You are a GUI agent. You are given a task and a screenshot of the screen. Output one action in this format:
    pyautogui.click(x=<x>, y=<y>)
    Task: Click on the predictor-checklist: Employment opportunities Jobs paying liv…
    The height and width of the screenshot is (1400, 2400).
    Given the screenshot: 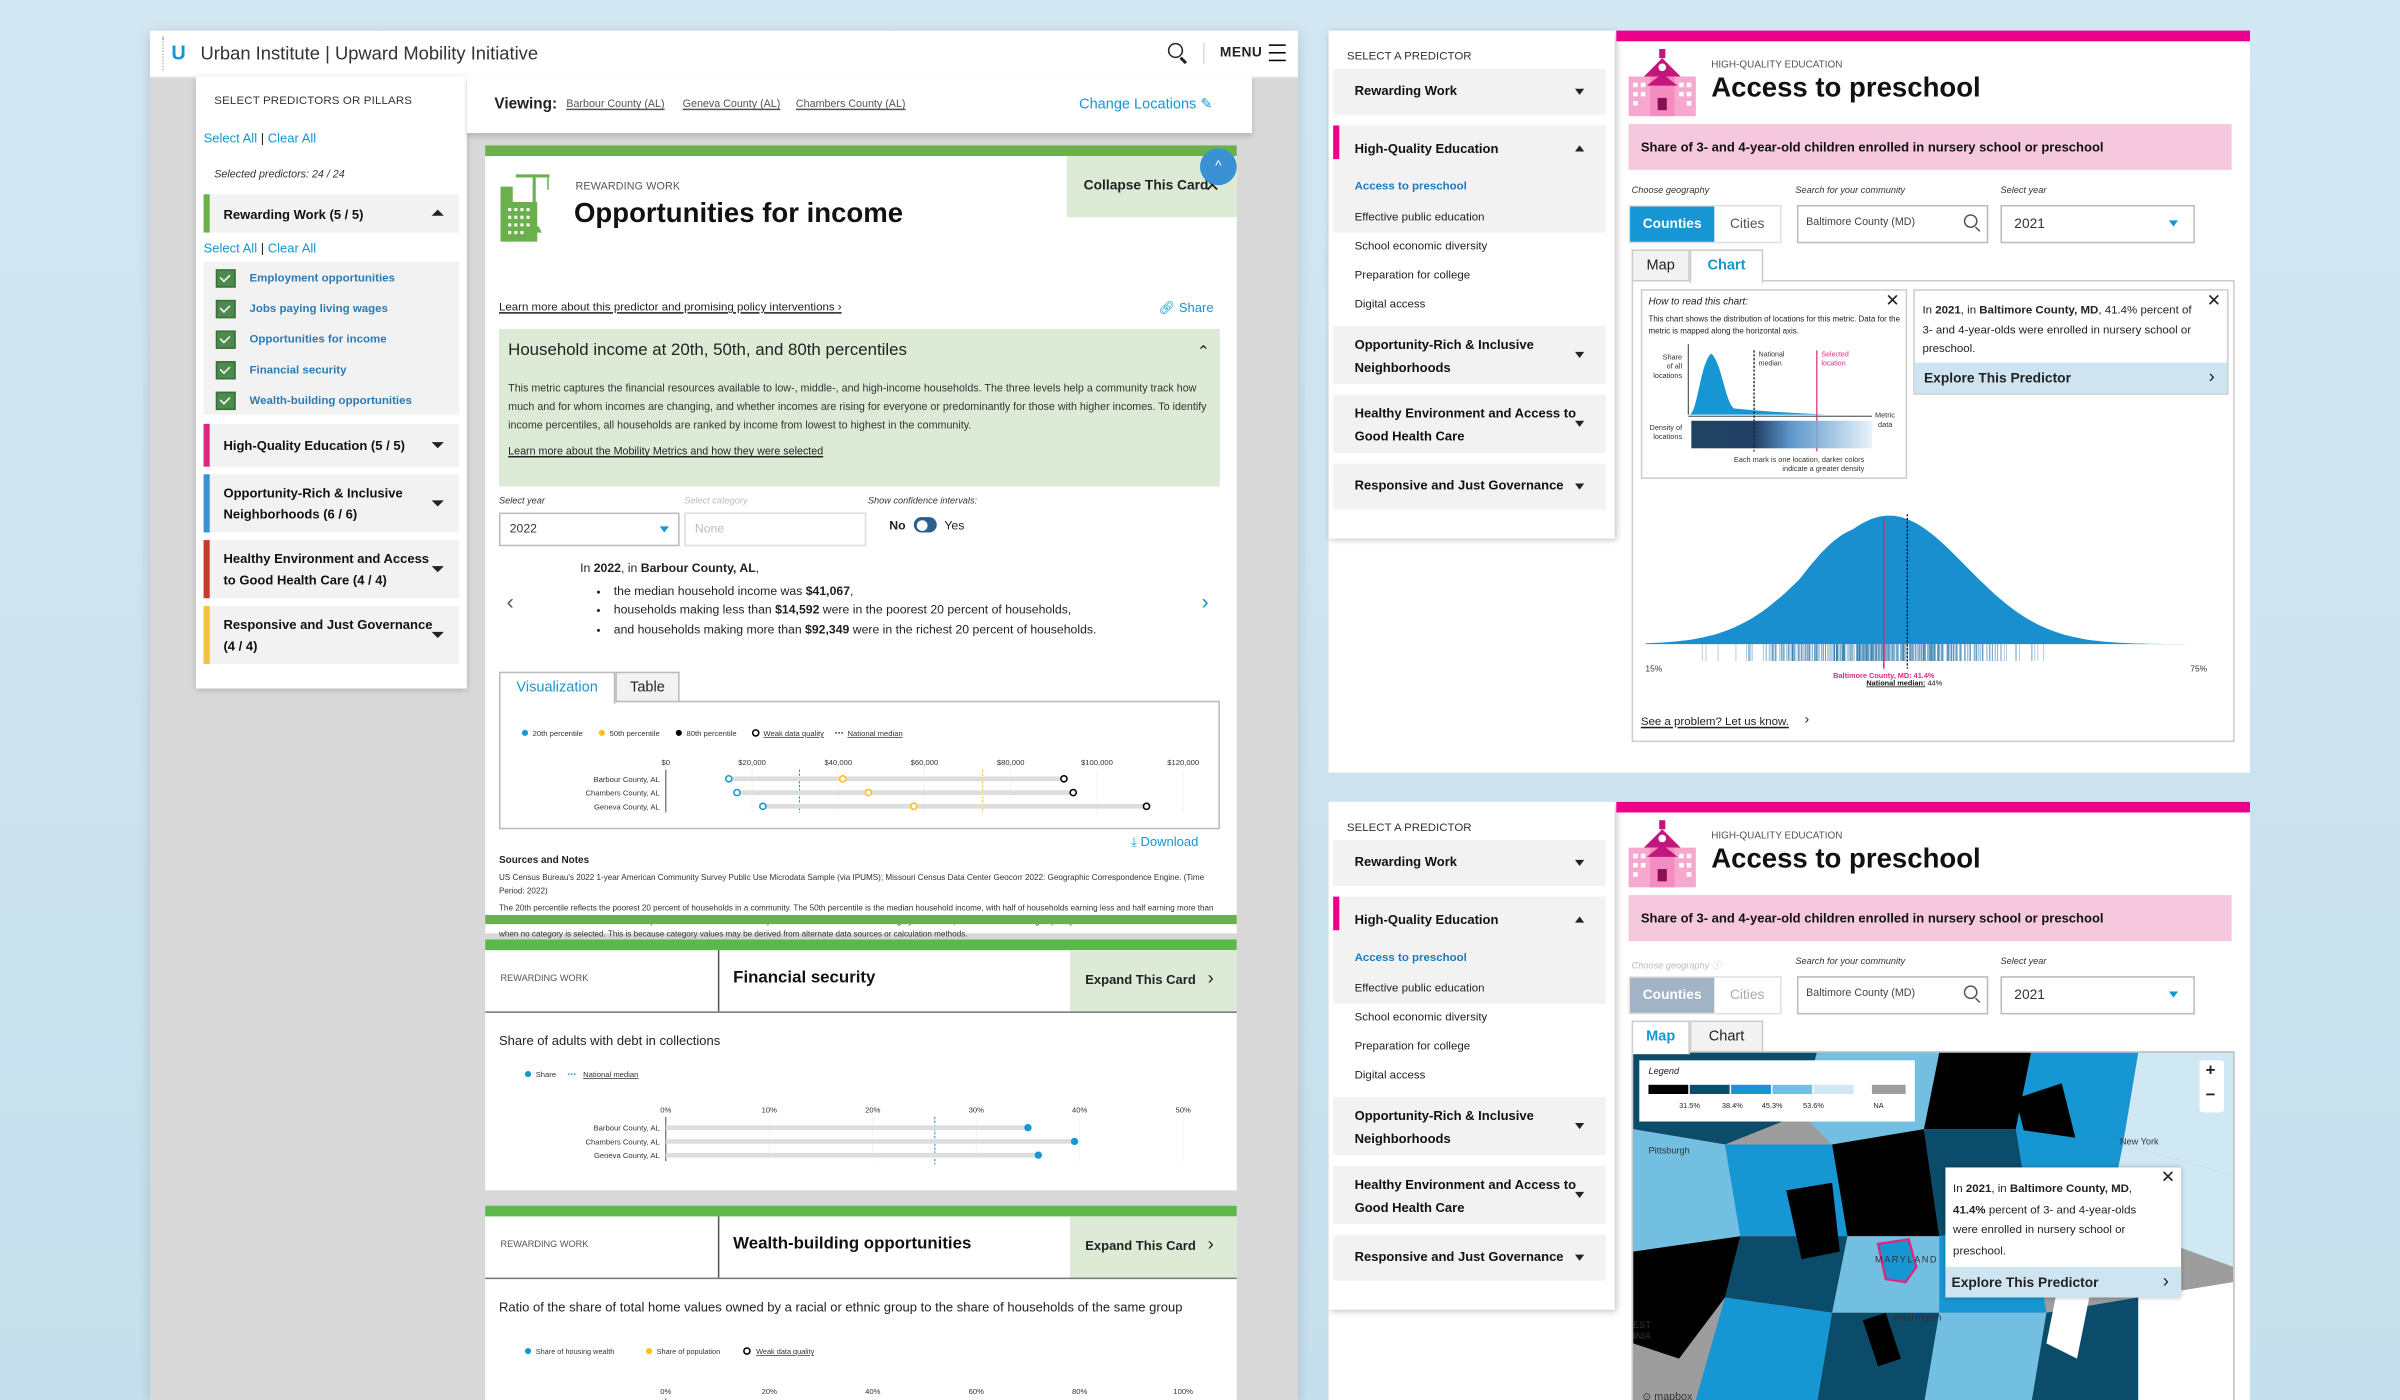 What is the action you would take?
    pyautogui.click(x=331, y=338)
    